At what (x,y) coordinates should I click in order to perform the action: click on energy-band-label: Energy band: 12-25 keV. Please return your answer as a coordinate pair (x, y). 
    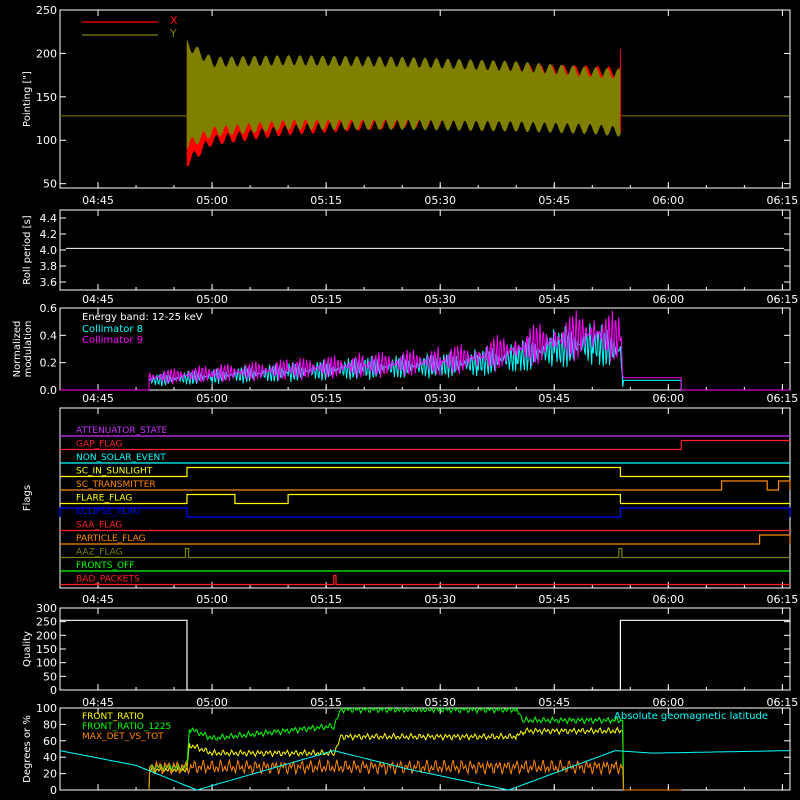
    Looking at the image, I should click on (142, 317).